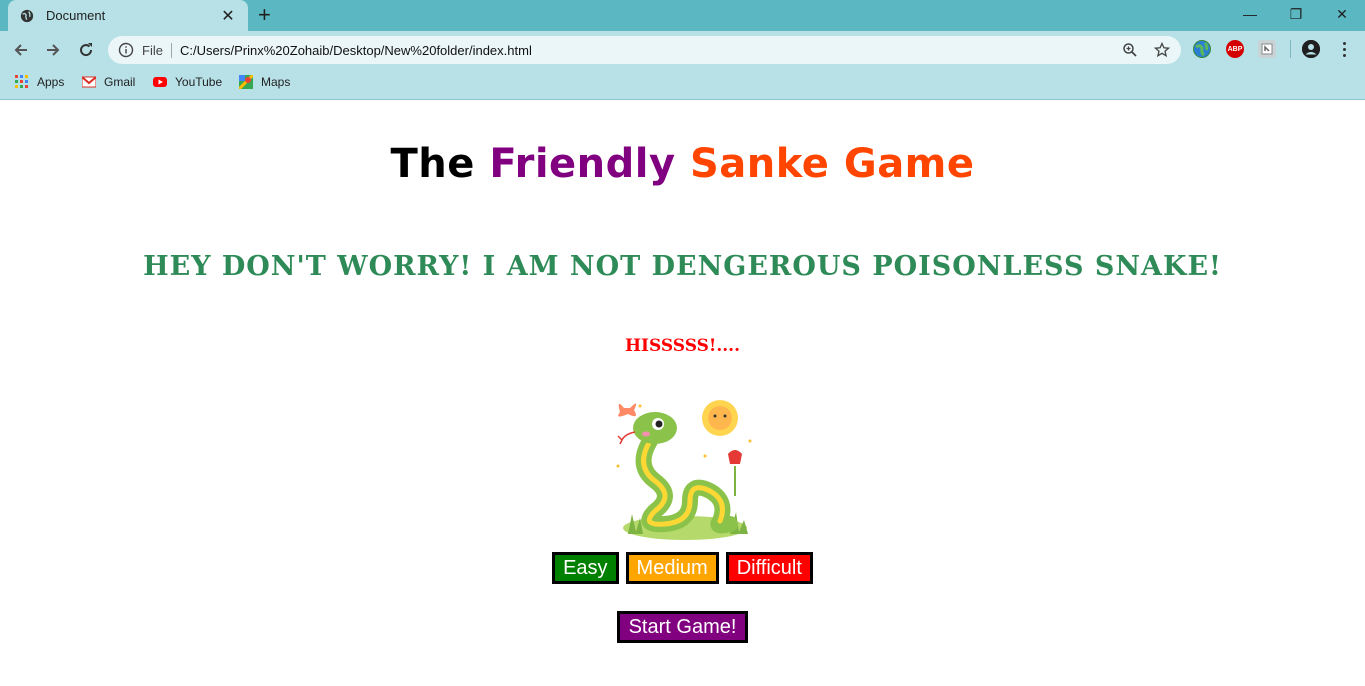 Image resolution: width=1365 pixels, height=686 pixels. I want to click on maps-icon, so click(246, 82).